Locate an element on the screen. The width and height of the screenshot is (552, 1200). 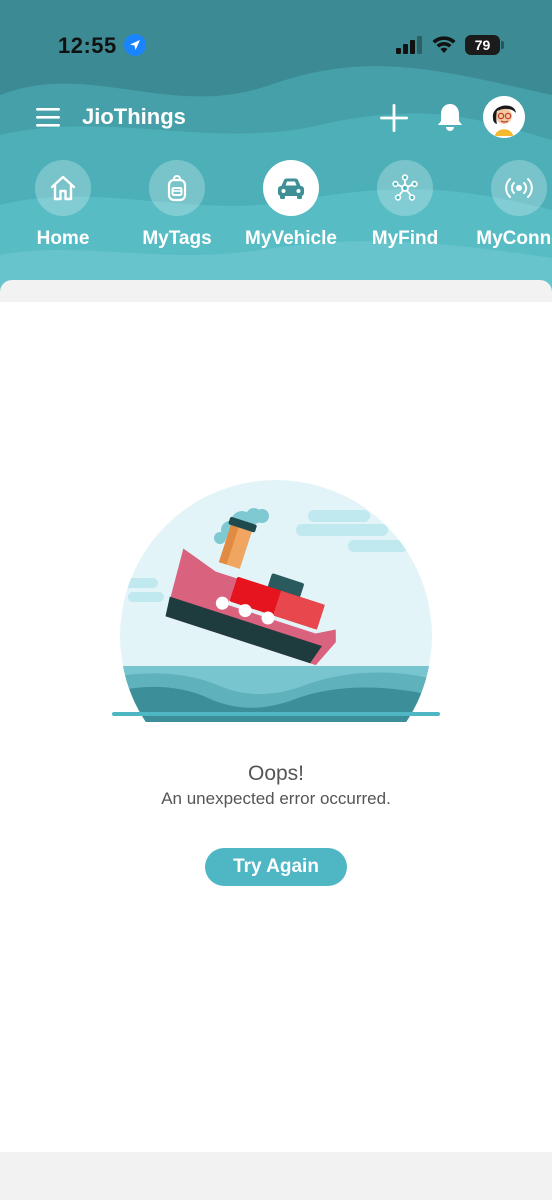
error-message: An unexpected error occurred. is located at coordinates (276, 798).